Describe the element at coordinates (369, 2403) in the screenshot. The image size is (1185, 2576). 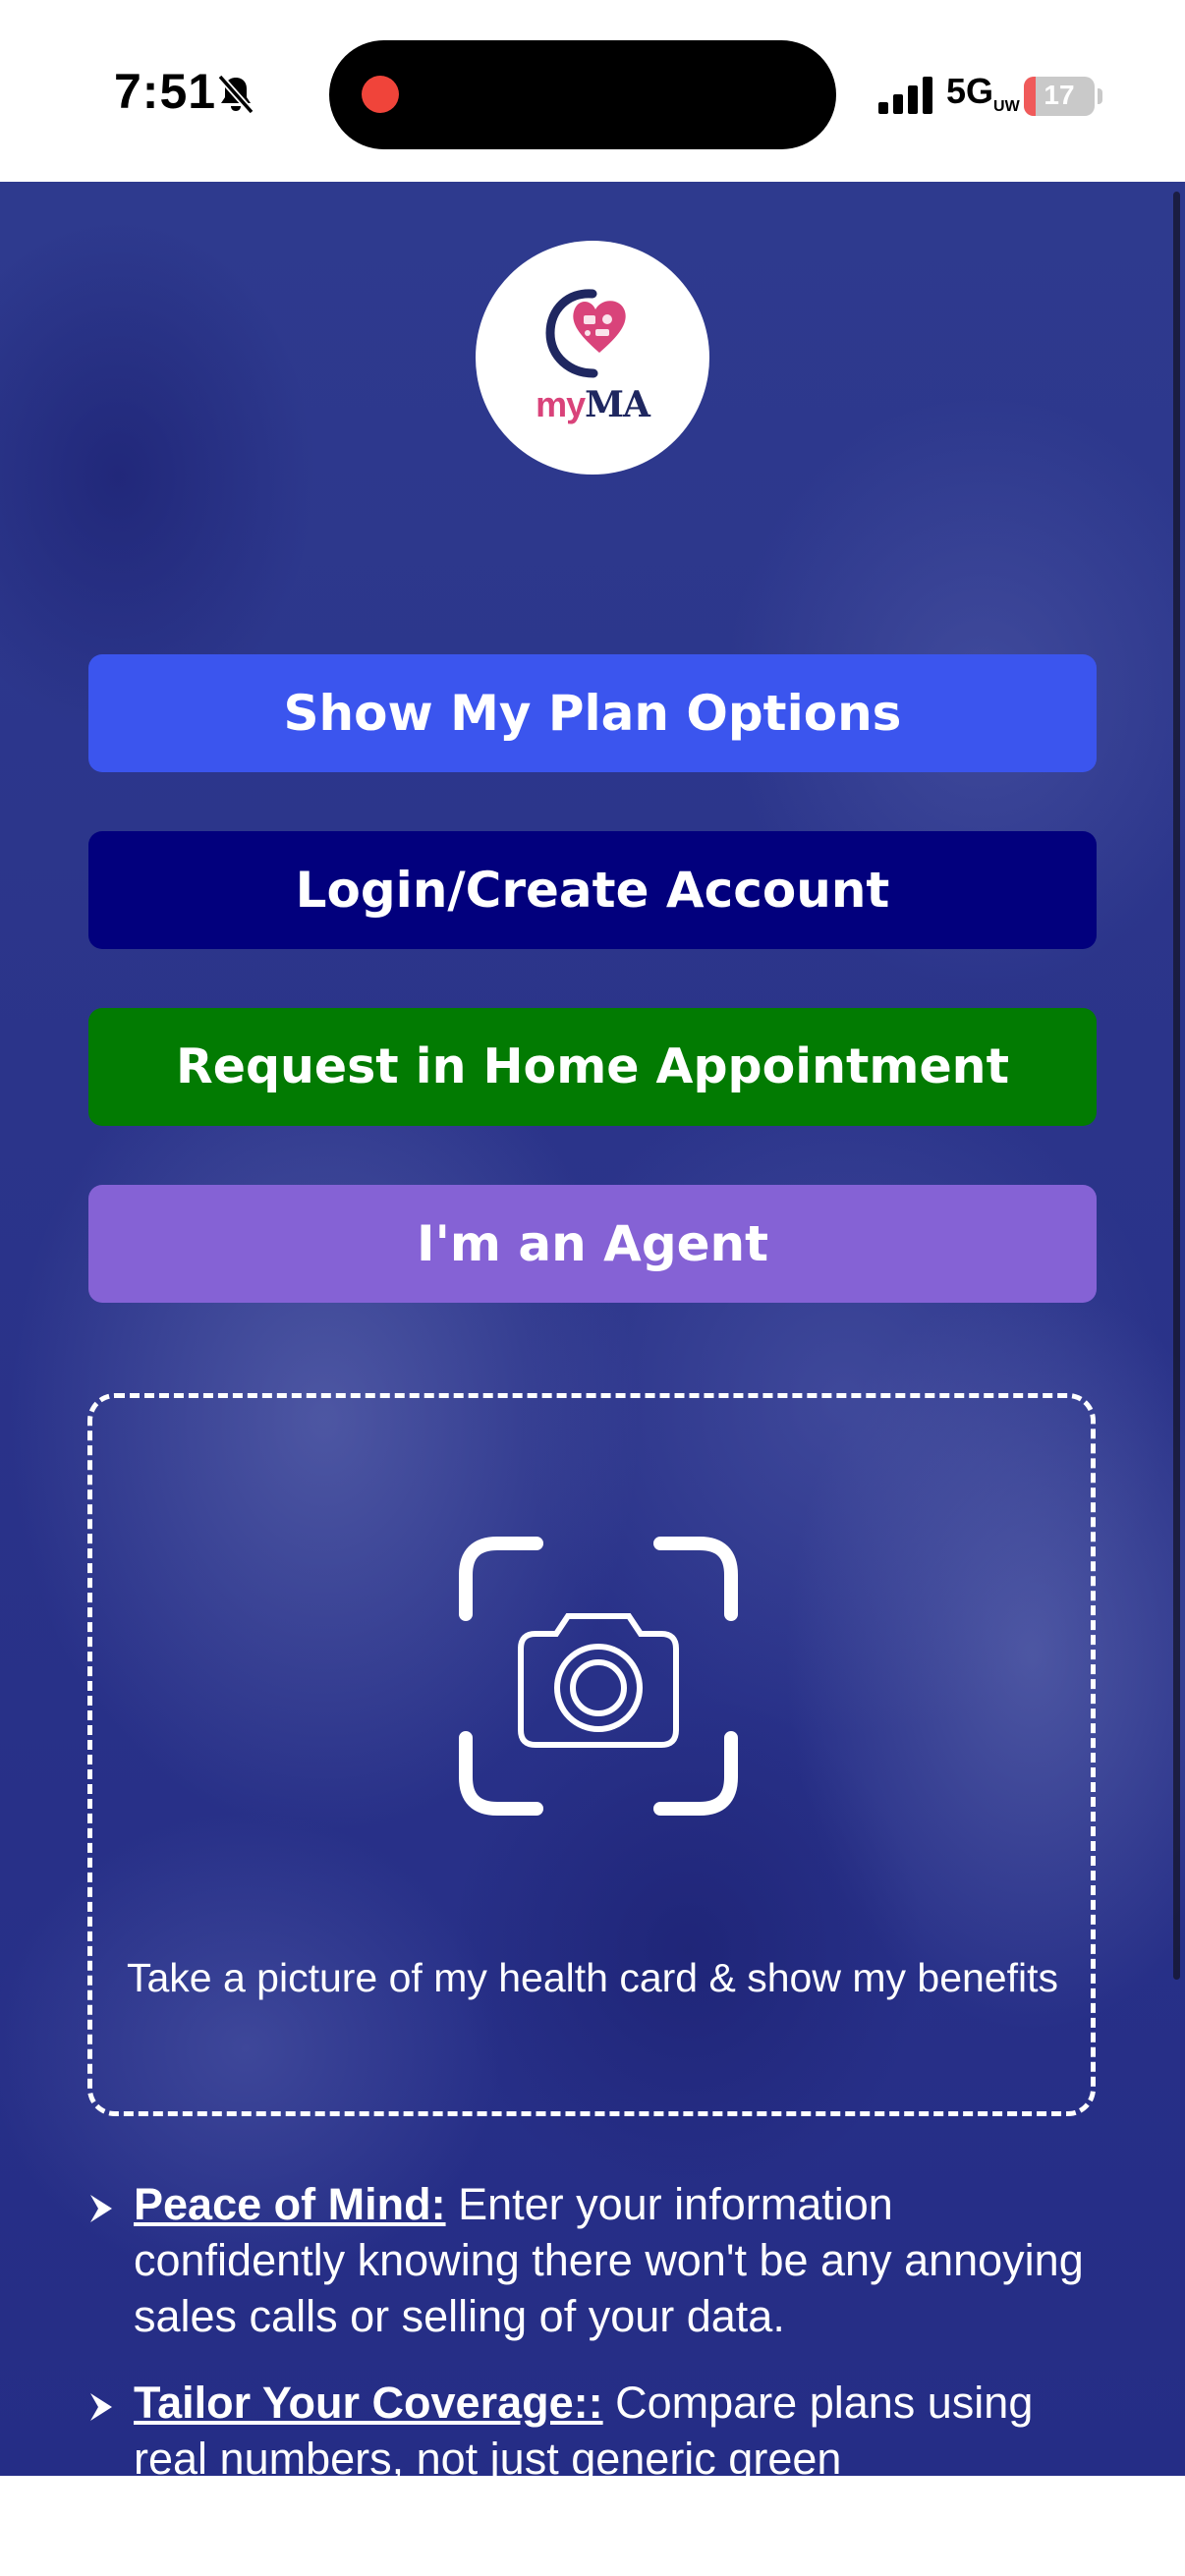
I see `feature-title-link: Tailor Your Coverage::` at that location.